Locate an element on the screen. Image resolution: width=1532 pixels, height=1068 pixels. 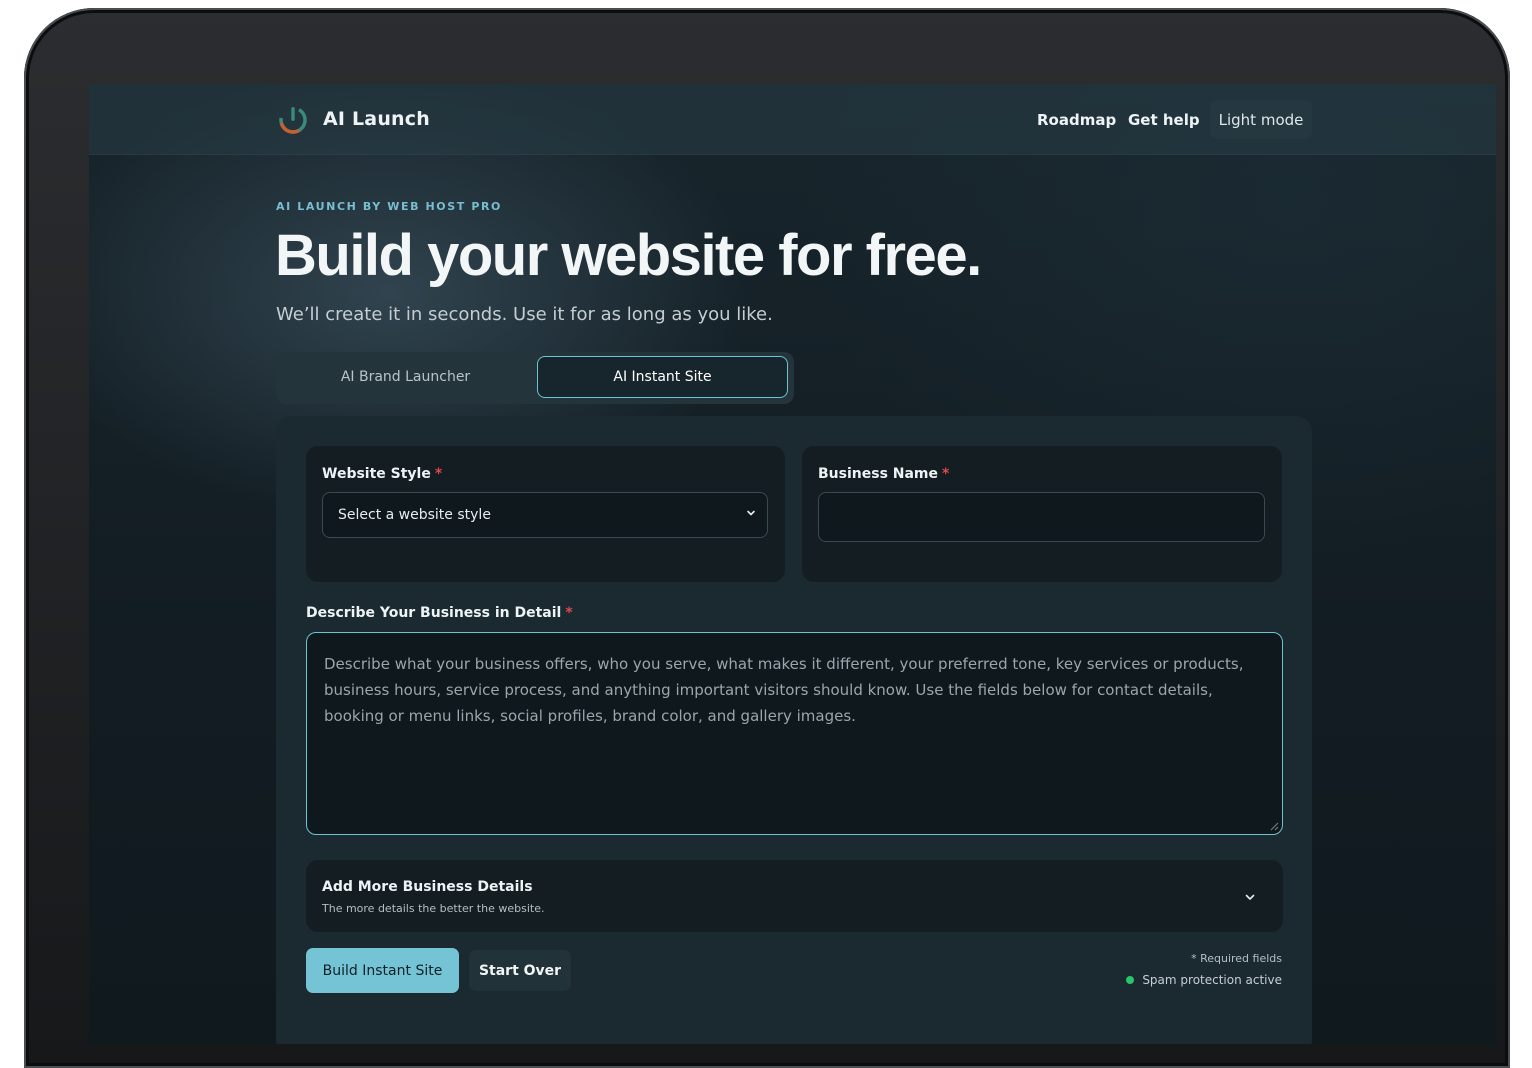
website-style-card: Website Style * Select a website style is located at coordinates (545, 514).